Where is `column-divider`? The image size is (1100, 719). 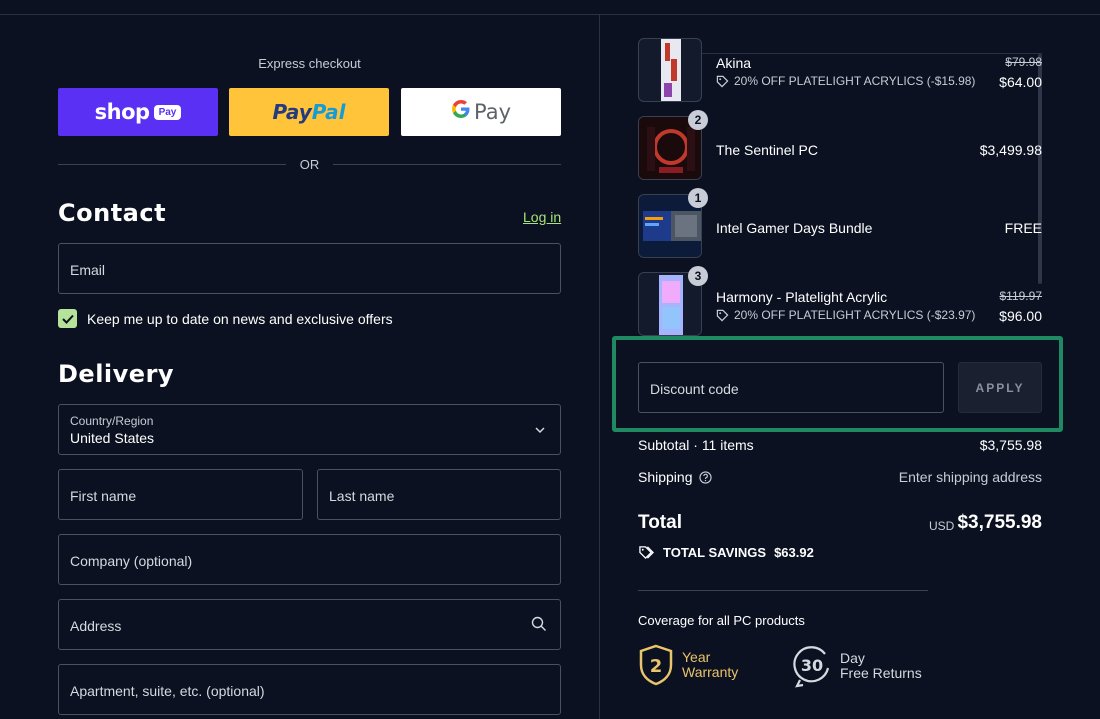 column-divider is located at coordinates (599, 367).